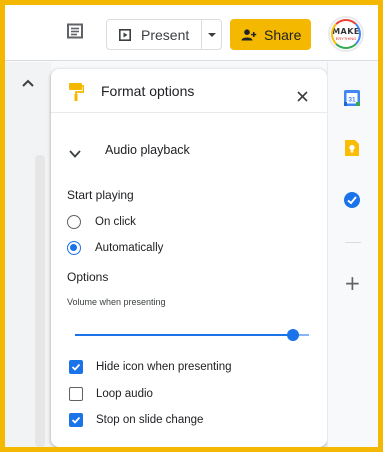 This screenshot has height=452, width=383. What do you see at coordinates (74, 248) in the screenshot?
I see `radio-automatically` at bounding box center [74, 248].